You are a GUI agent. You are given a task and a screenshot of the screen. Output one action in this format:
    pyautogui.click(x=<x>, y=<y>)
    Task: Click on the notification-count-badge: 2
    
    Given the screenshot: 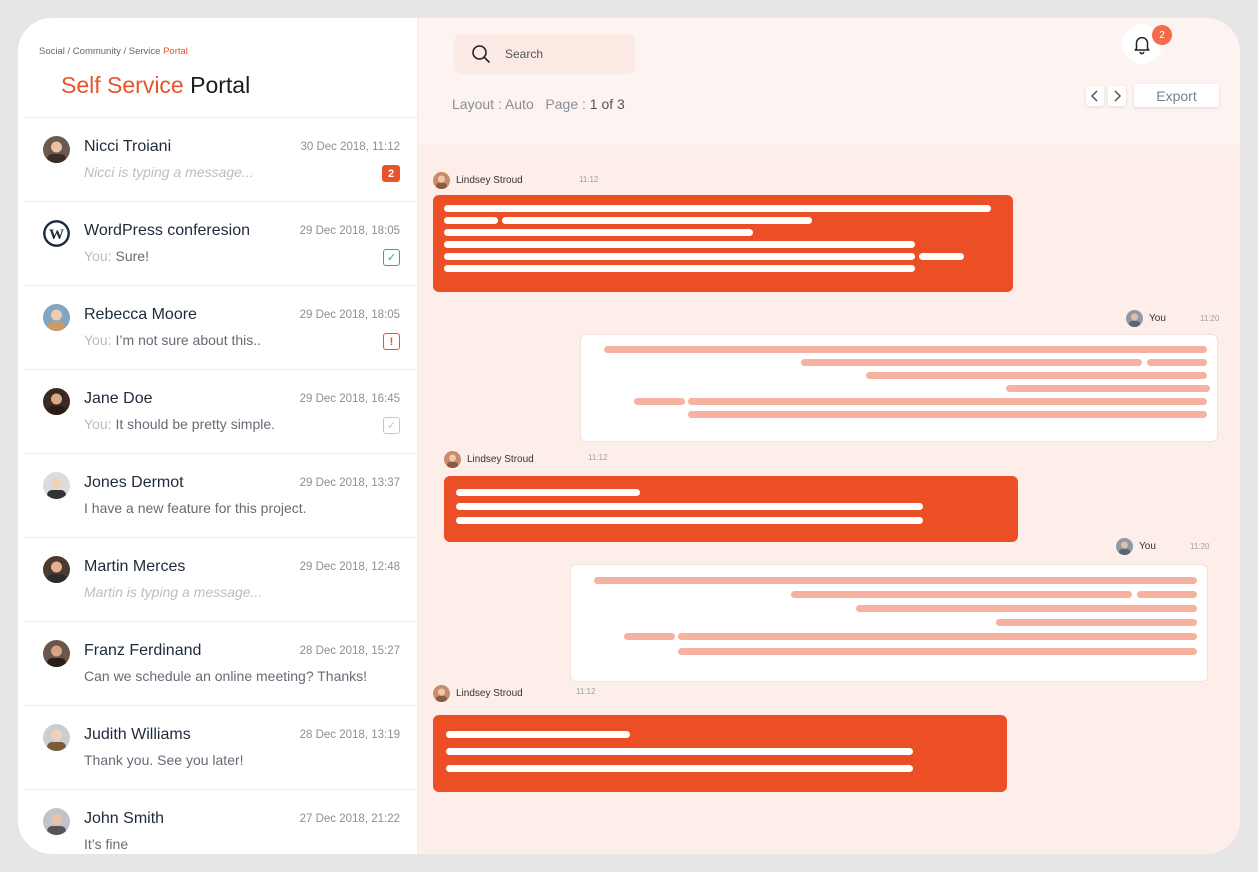 What is the action you would take?
    pyautogui.click(x=1162, y=35)
    